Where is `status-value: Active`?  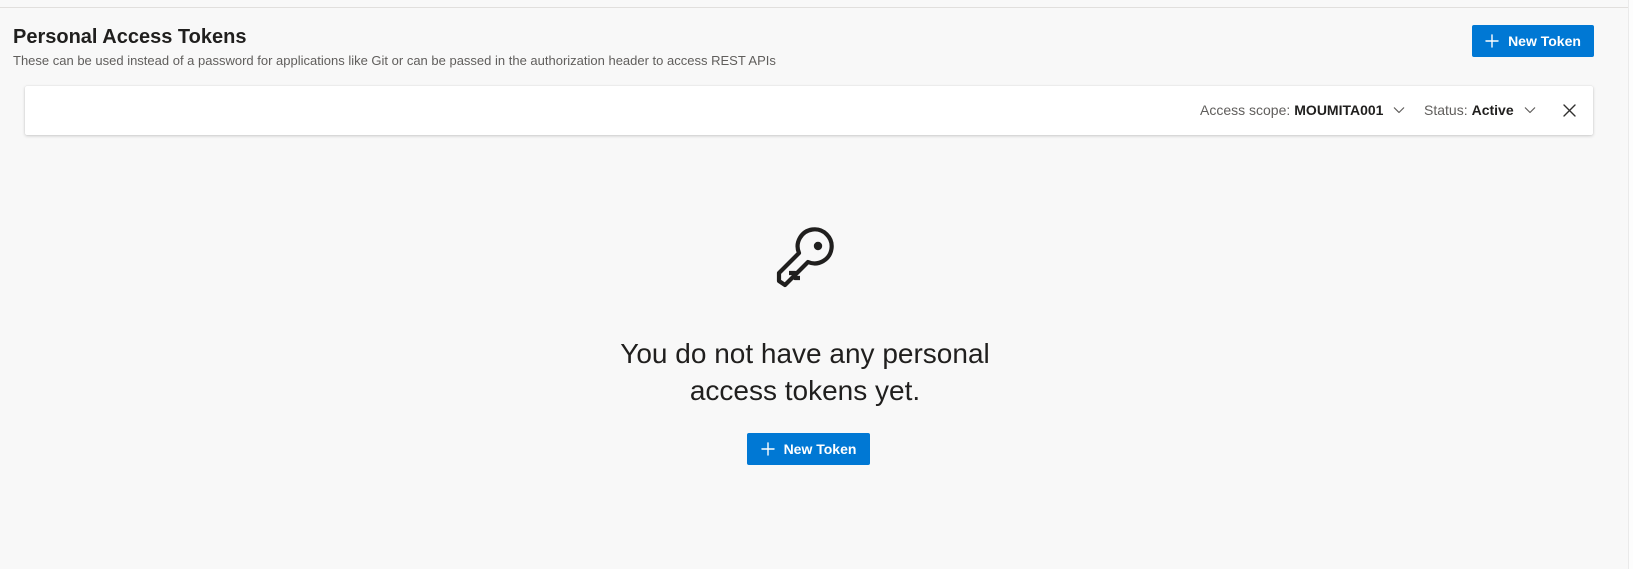 status-value: Active is located at coordinates (1492, 110).